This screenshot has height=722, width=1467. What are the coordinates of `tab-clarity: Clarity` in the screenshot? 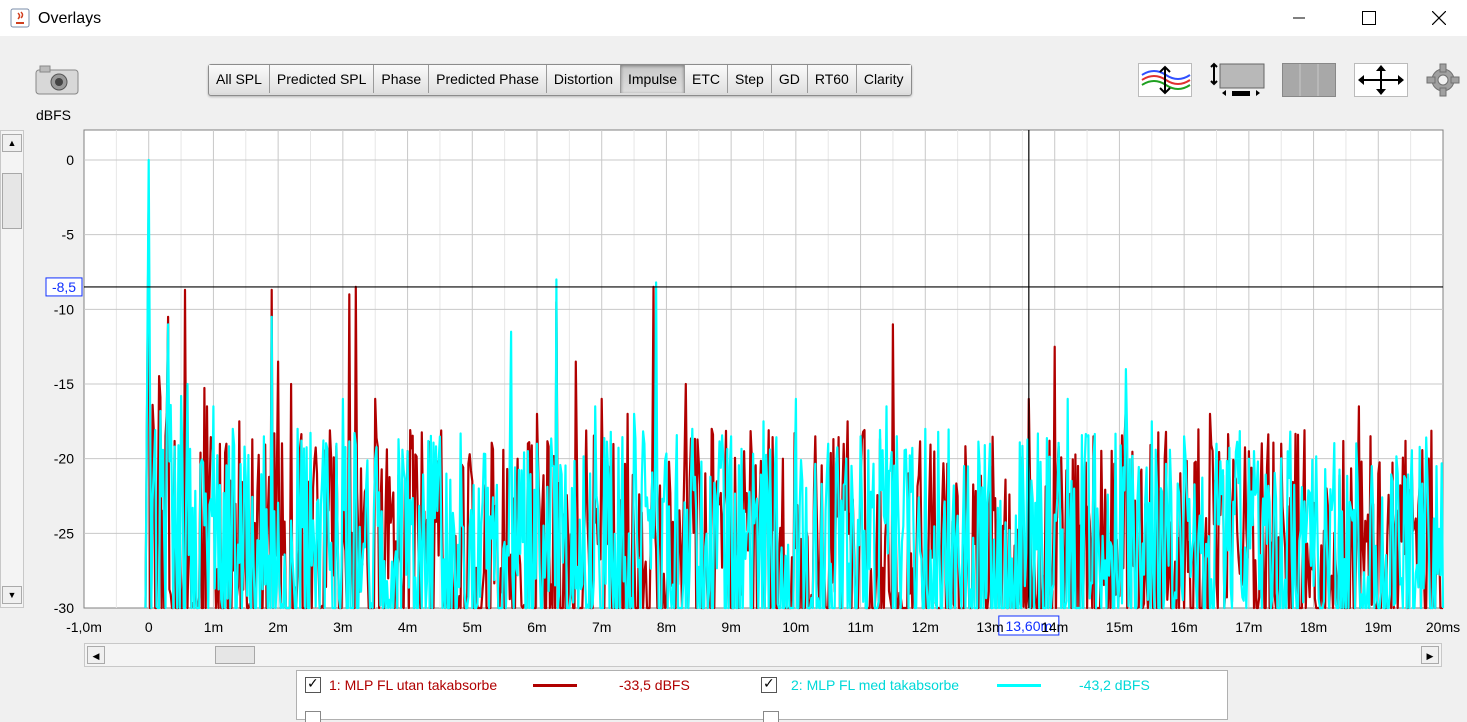 It's located at (883, 79).